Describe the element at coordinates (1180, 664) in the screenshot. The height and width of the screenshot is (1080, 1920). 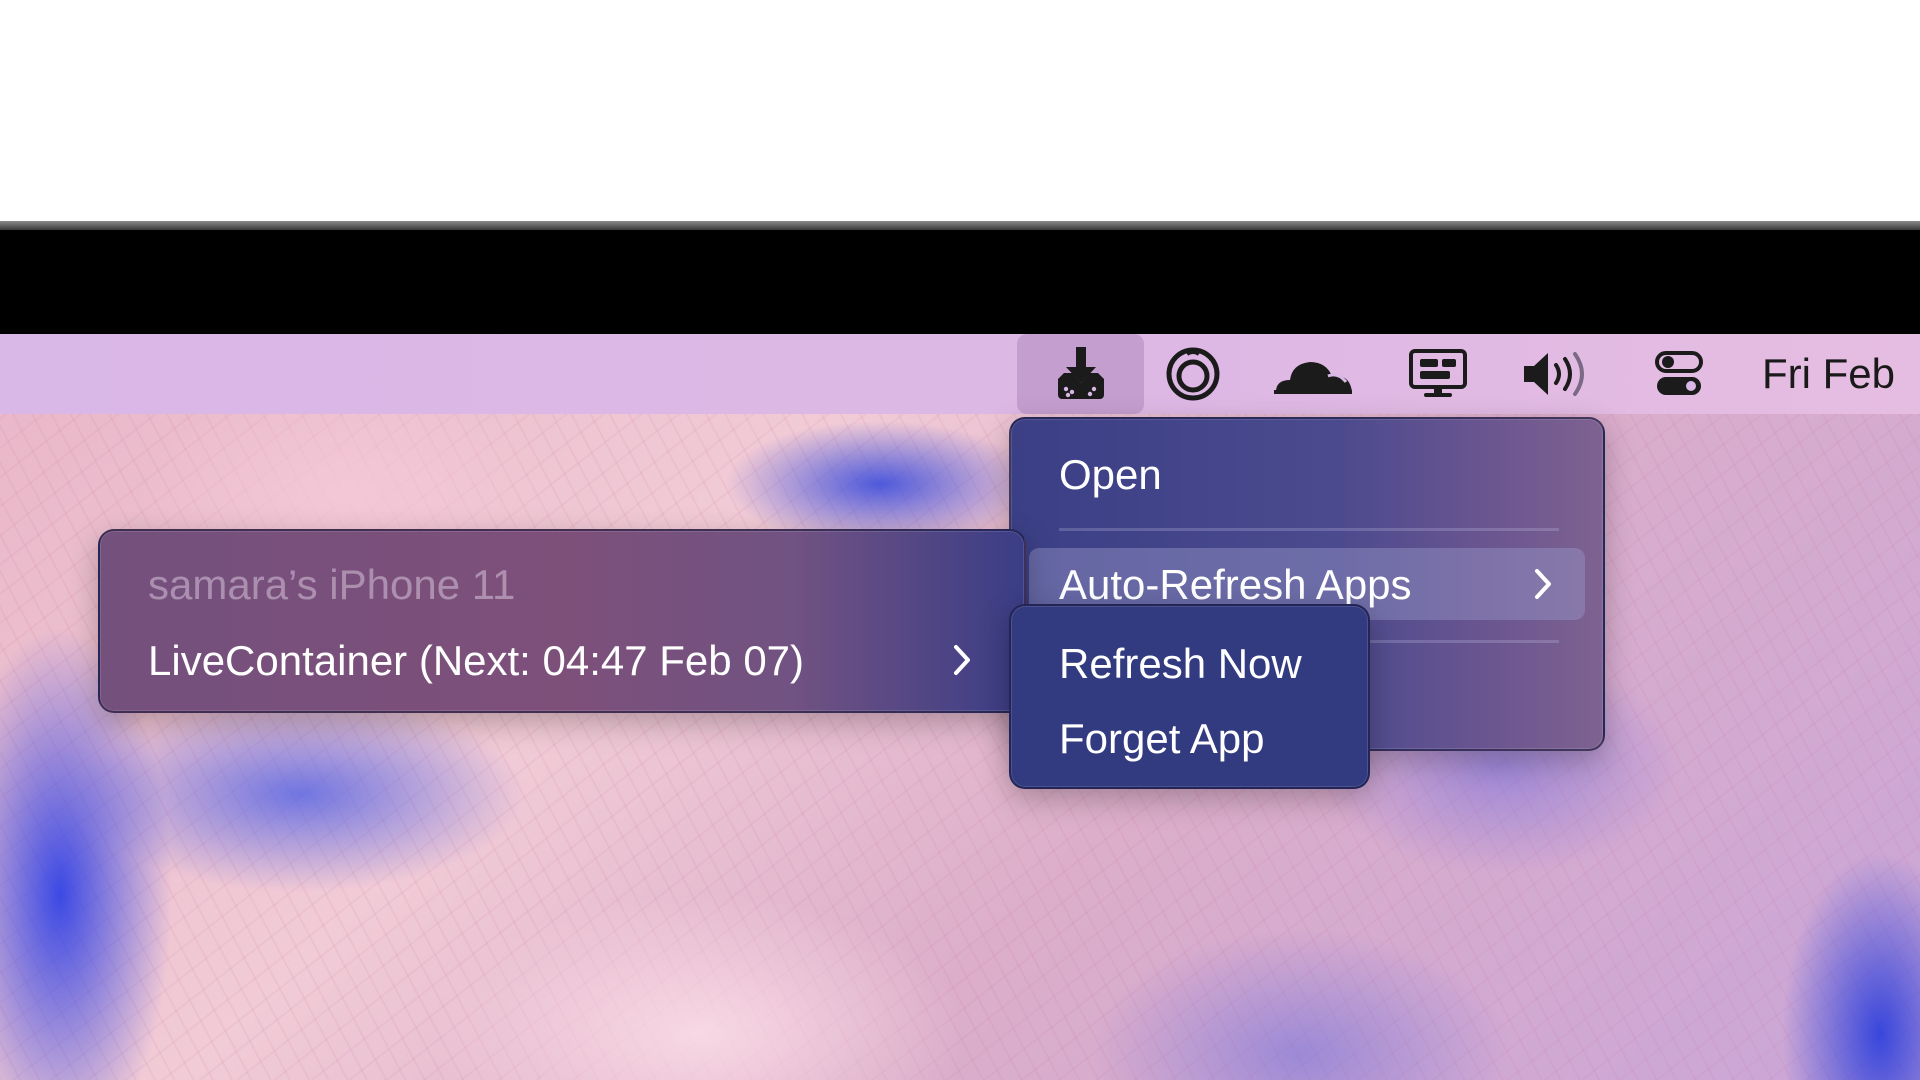
I see `menu-item-refresh-now: Refresh Now` at that location.